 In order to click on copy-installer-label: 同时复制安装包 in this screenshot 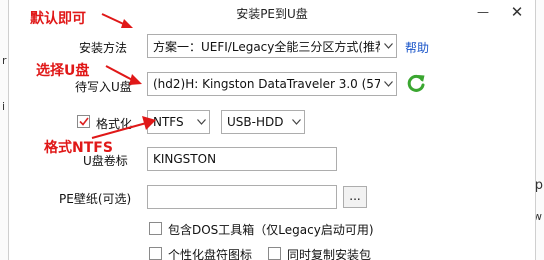, I will do `click(329, 254)`.